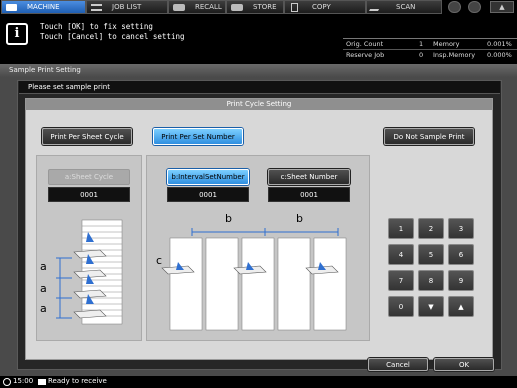 The height and width of the screenshot is (388, 517). I want to click on tab-store-label: STORE, so click(265, 7).